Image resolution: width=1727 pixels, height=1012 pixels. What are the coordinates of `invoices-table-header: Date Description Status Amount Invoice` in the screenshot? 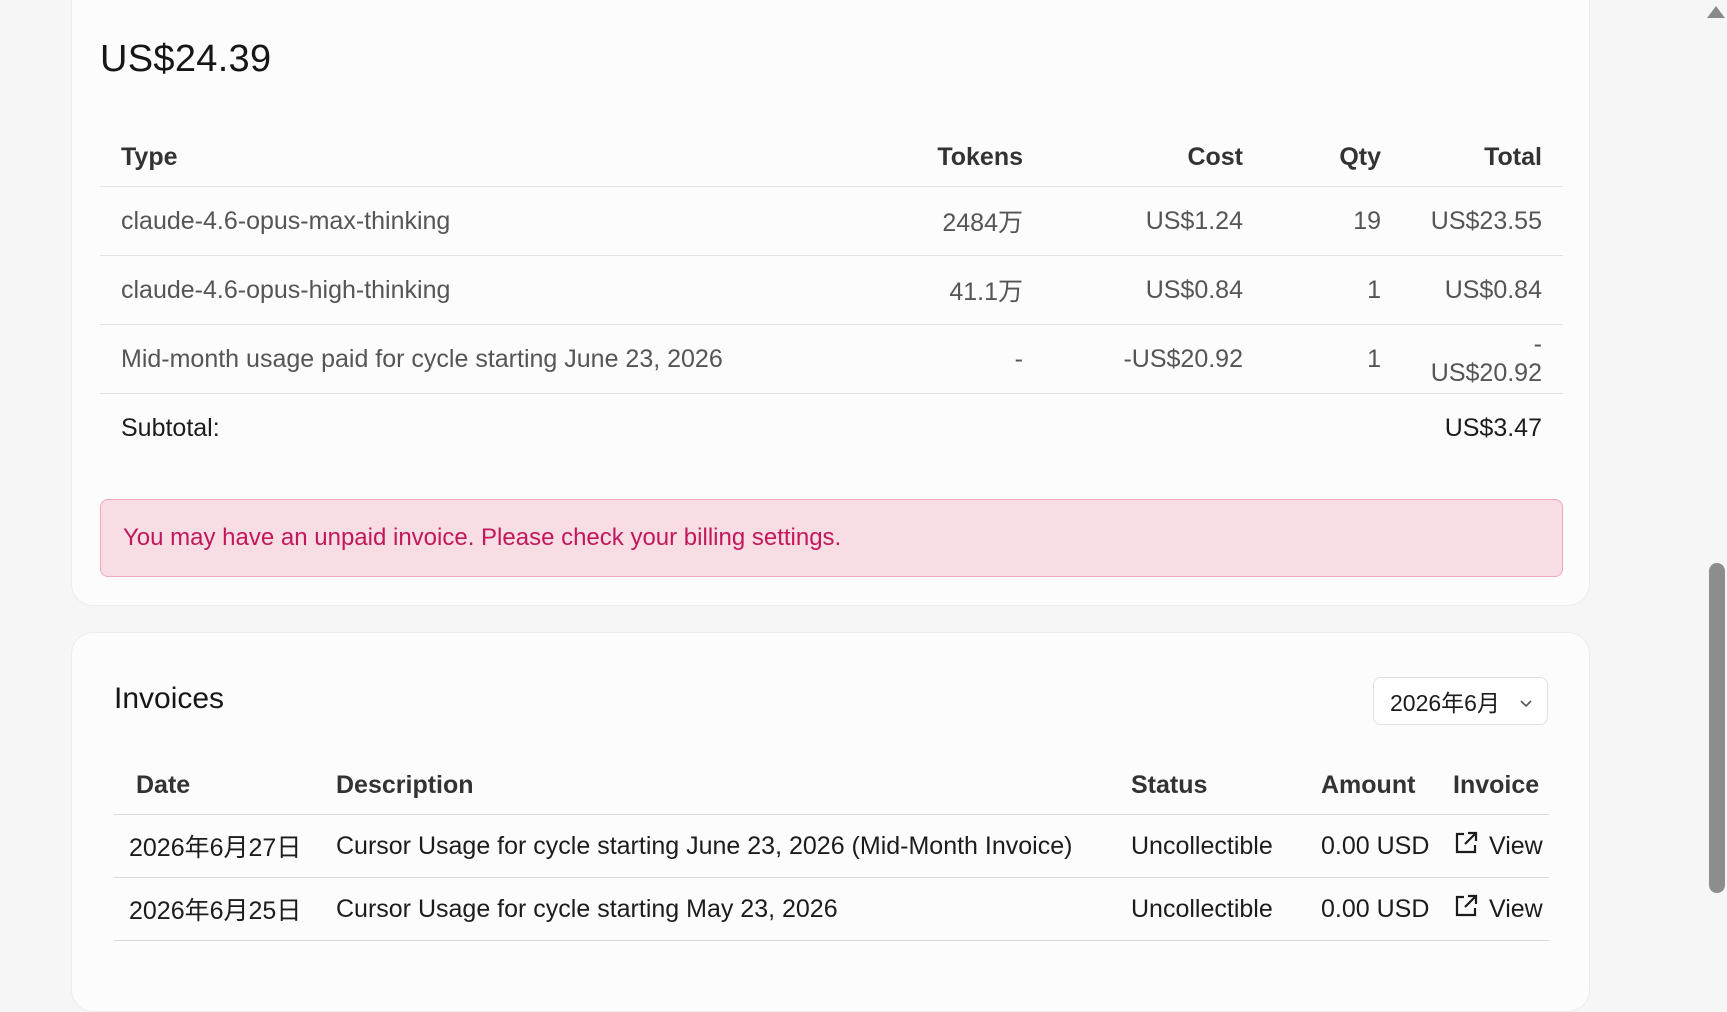 It's located at (831, 785).